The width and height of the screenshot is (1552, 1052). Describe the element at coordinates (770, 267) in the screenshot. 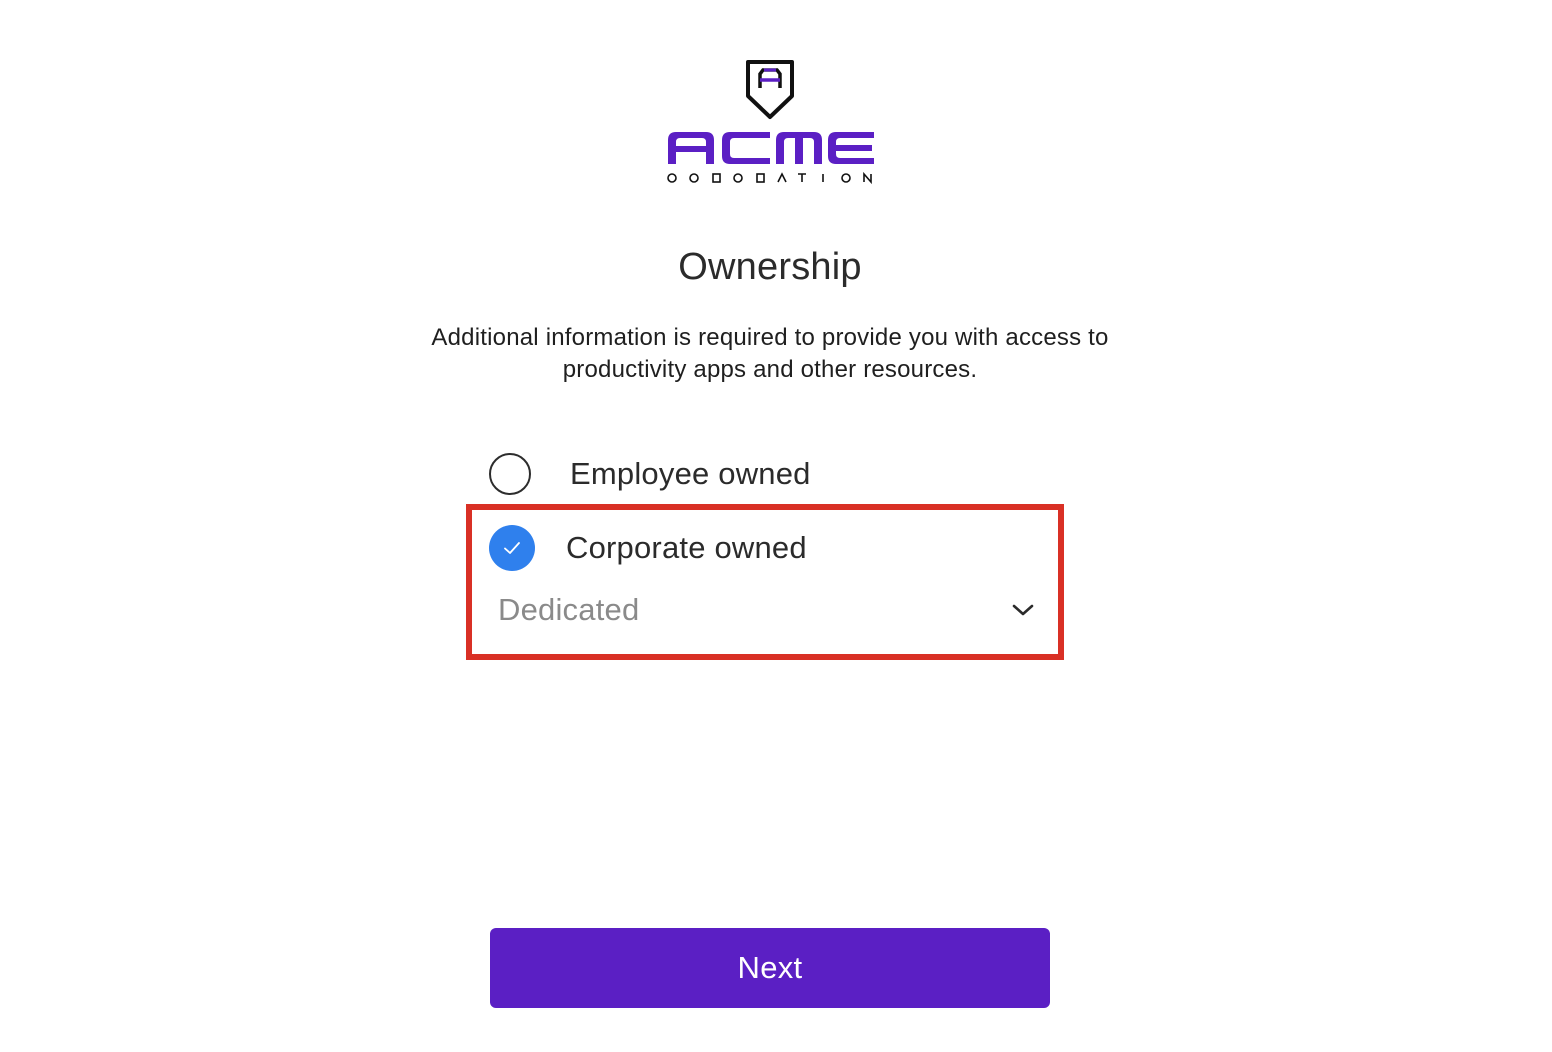

I see `page-title: Ownership` at that location.